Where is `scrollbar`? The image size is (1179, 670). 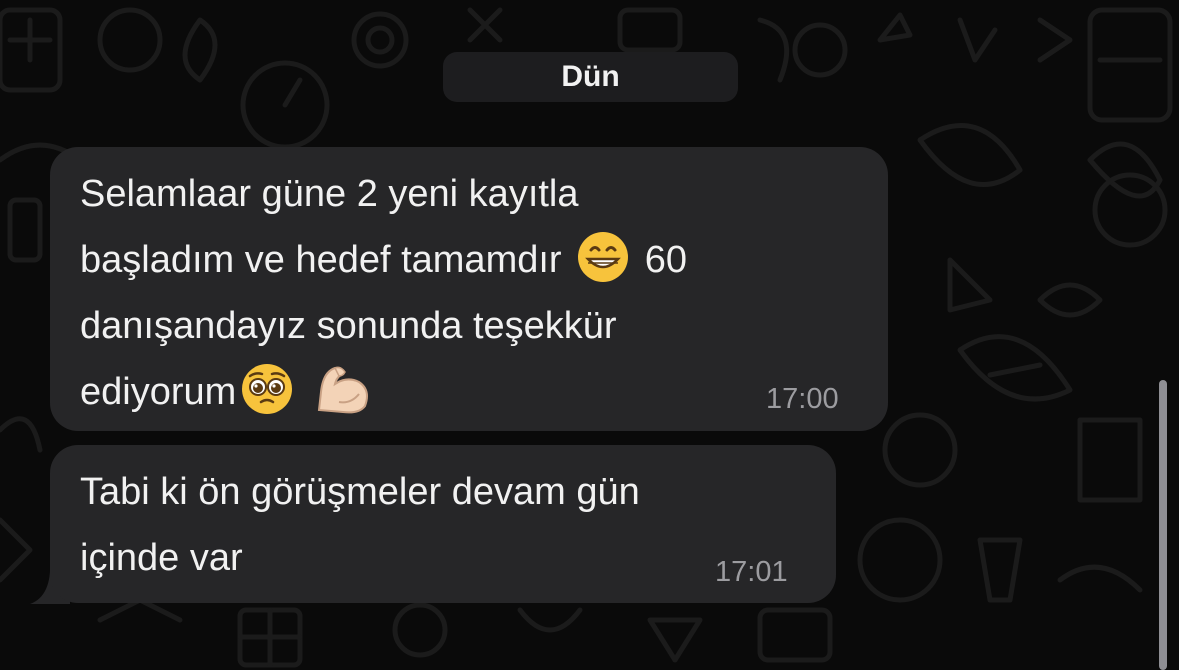 scrollbar is located at coordinates (1163, 525).